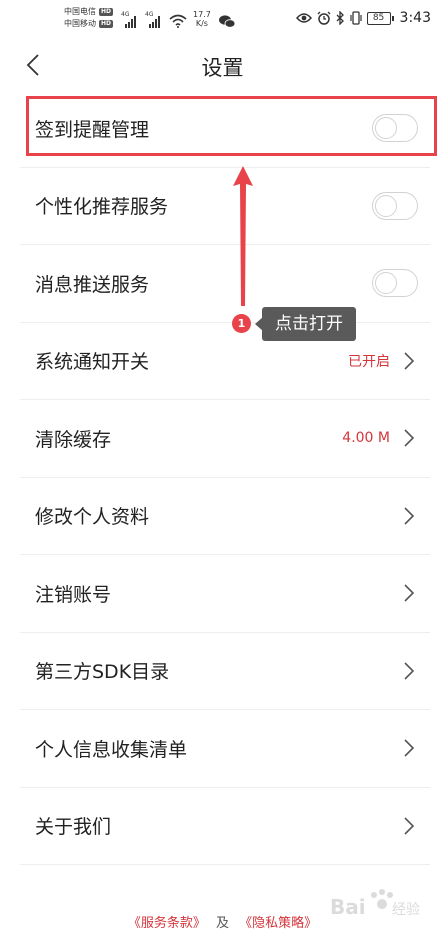 The width and height of the screenshot is (445, 938). I want to click on hd-badge-2: HD, so click(106, 24).